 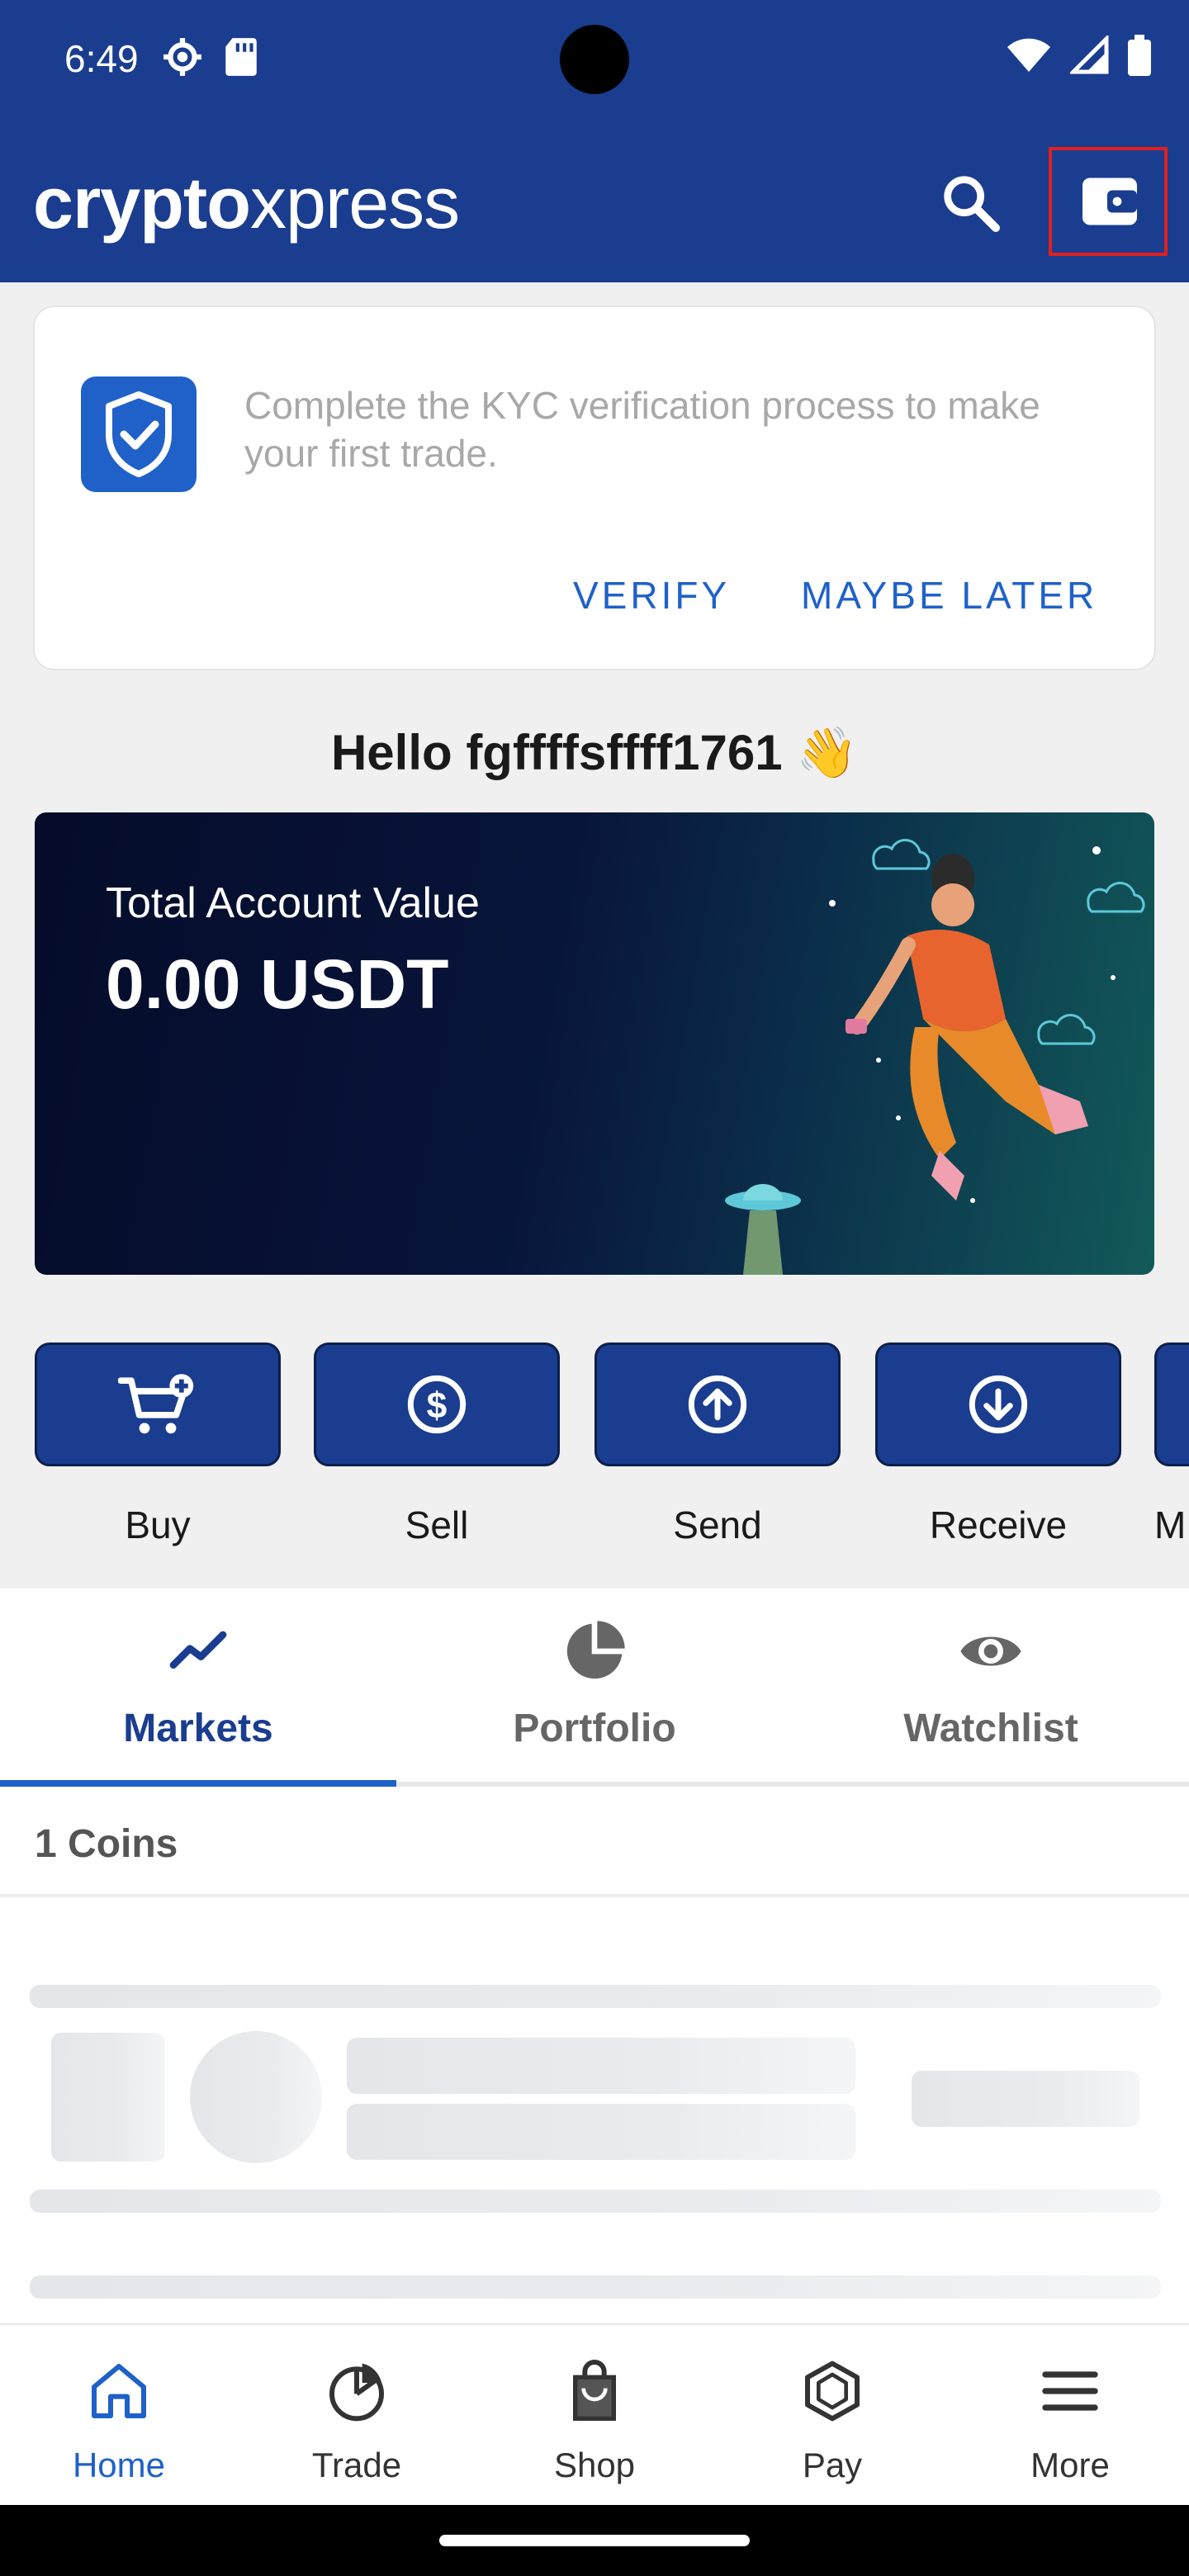 What do you see at coordinates (832, 2391) in the screenshot?
I see `hexagon-icon` at bounding box center [832, 2391].